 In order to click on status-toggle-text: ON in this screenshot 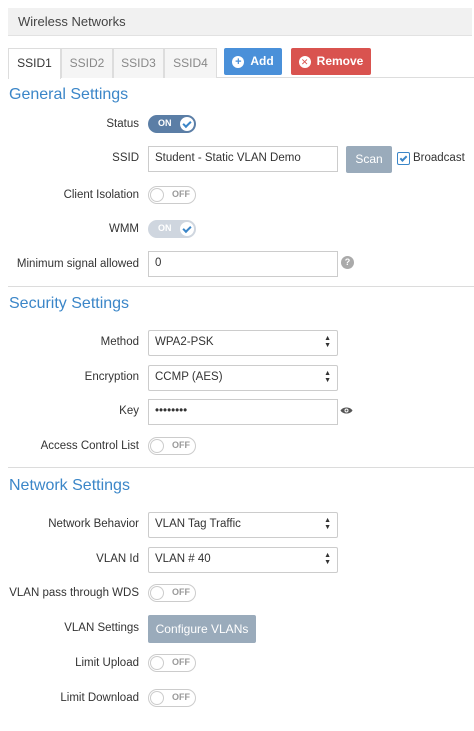, I will do `click(165, 123)`.